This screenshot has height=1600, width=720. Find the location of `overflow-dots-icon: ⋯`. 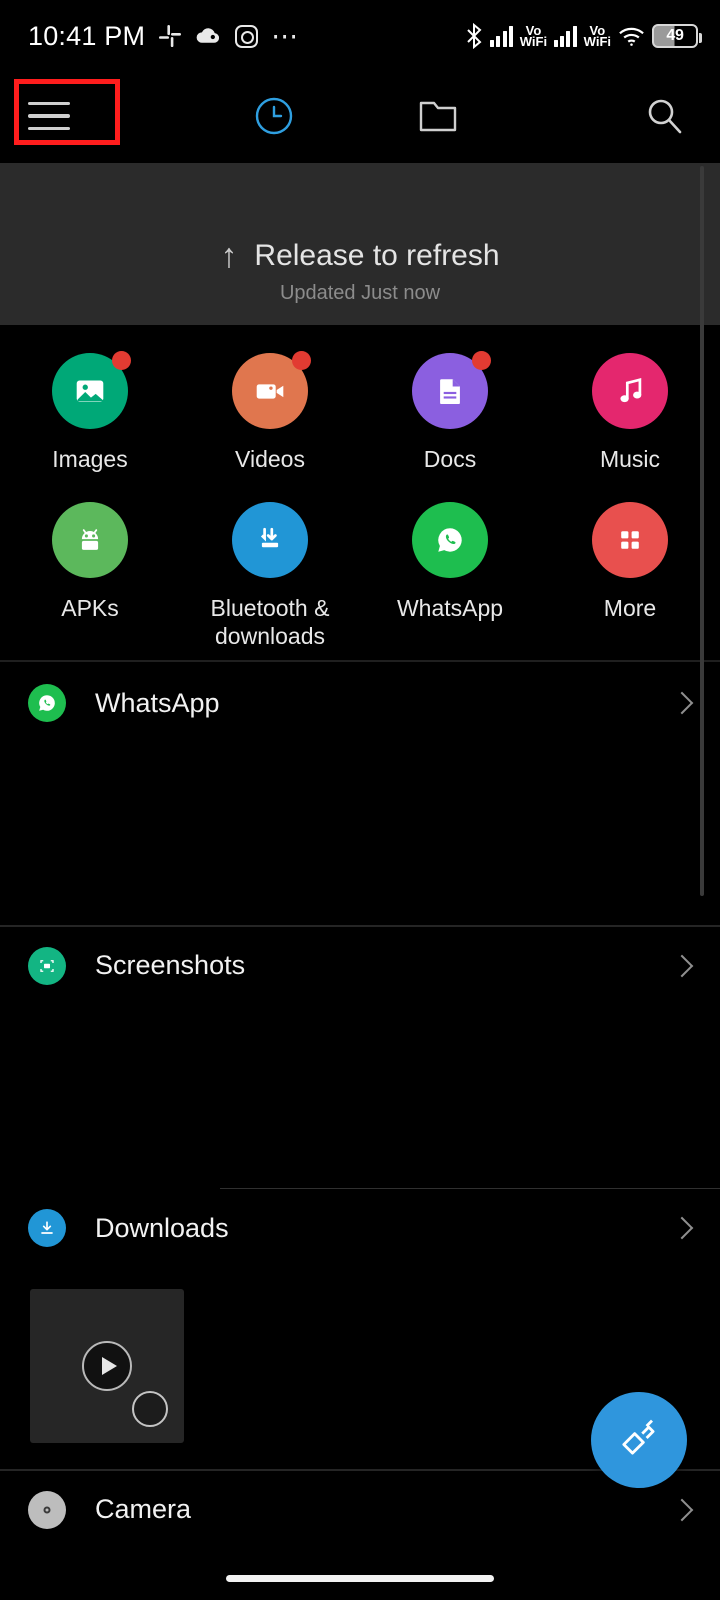

overflow-dots-icon: ⋯ is located at coordinates (285, 36).